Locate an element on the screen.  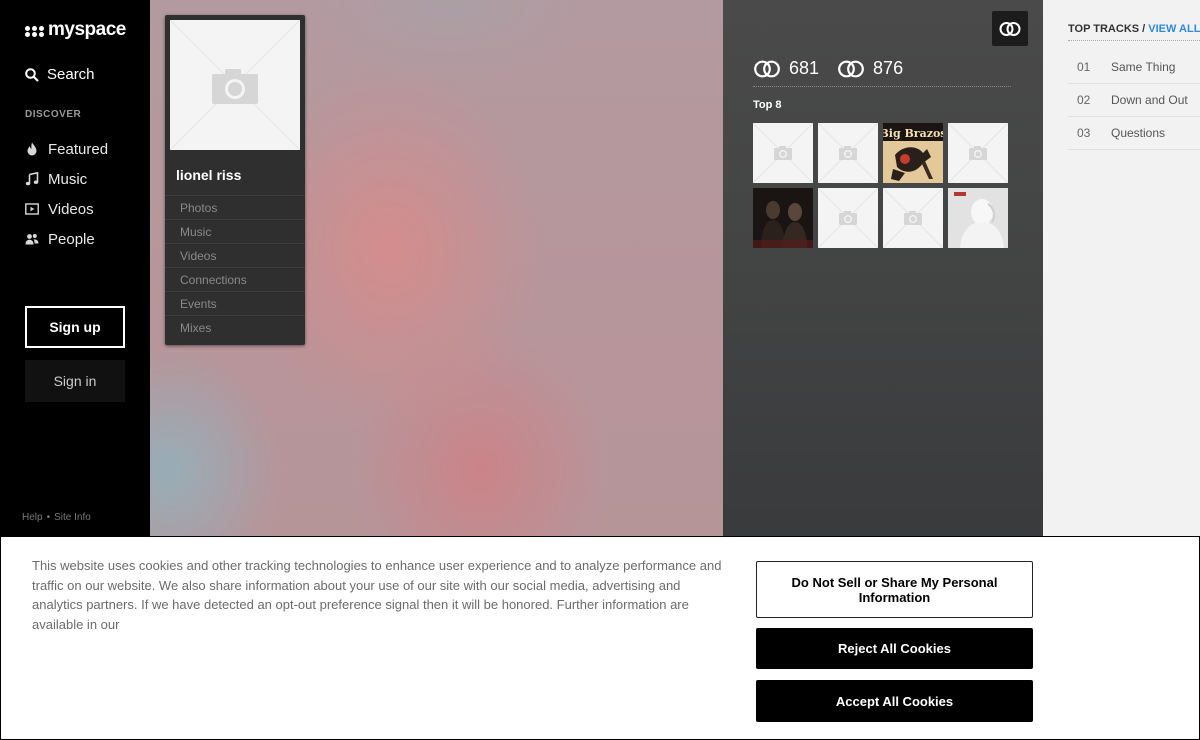
profile-menu-photos: Photos is located at coordinates (235, 207).